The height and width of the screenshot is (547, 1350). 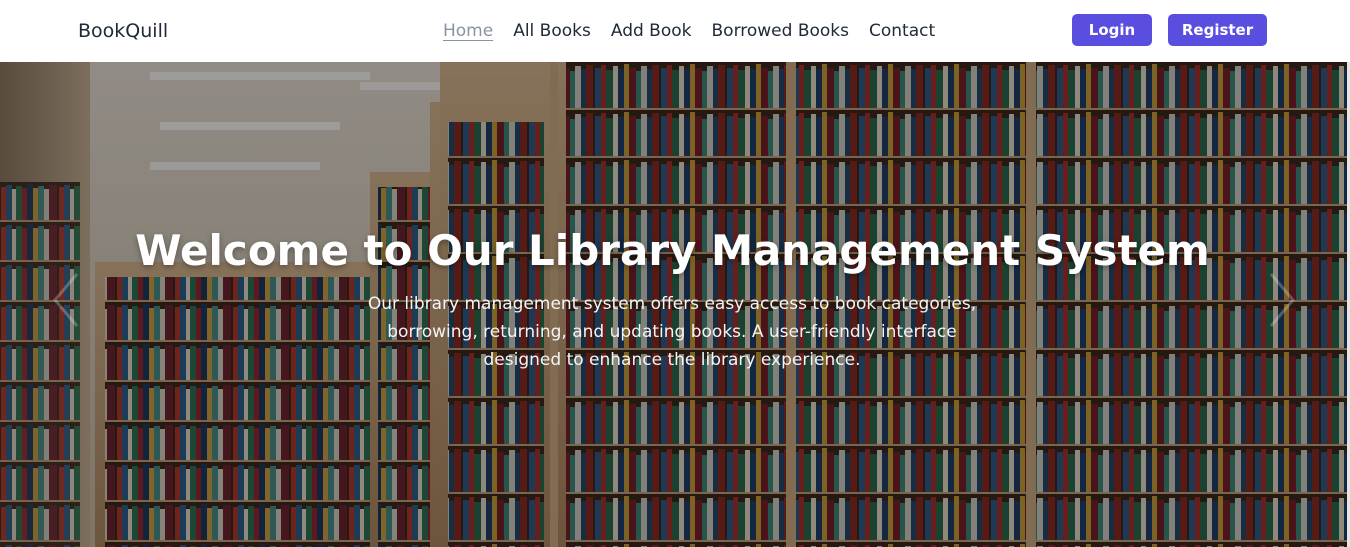 I want to click on brand-logo: BookQuill, so click(x=123, y=31).